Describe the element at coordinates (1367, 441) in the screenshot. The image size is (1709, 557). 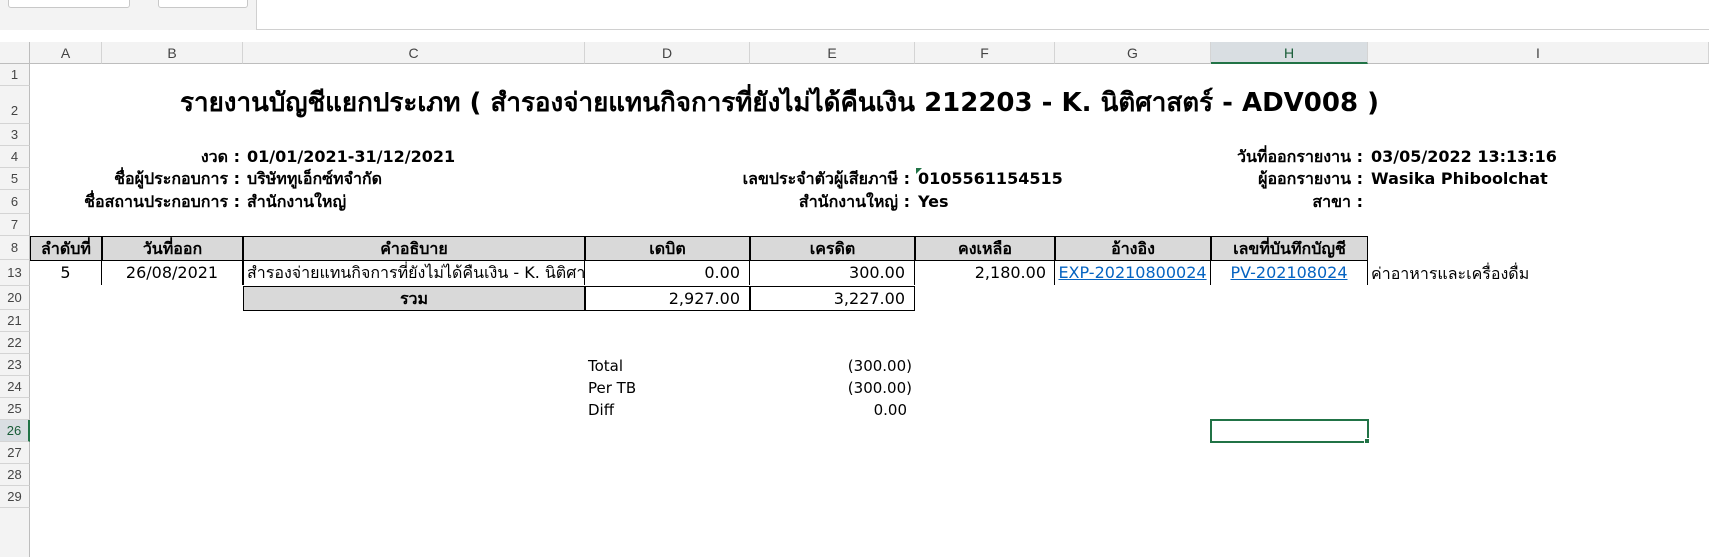
I see `fill-handle` at that location.